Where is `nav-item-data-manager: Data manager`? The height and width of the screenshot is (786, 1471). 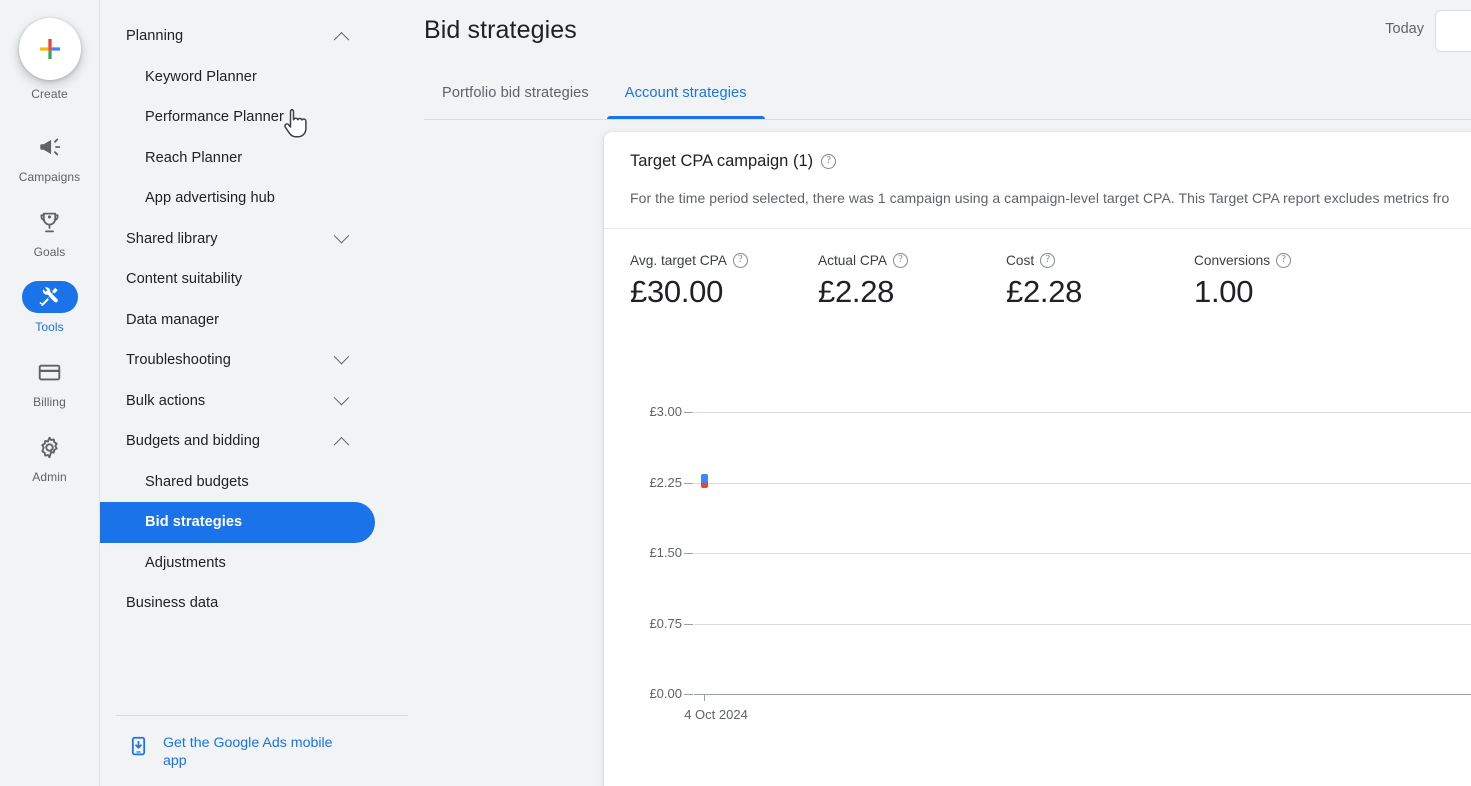
nav-item-data-manager: Data manager is located at coordinates (237, 320).